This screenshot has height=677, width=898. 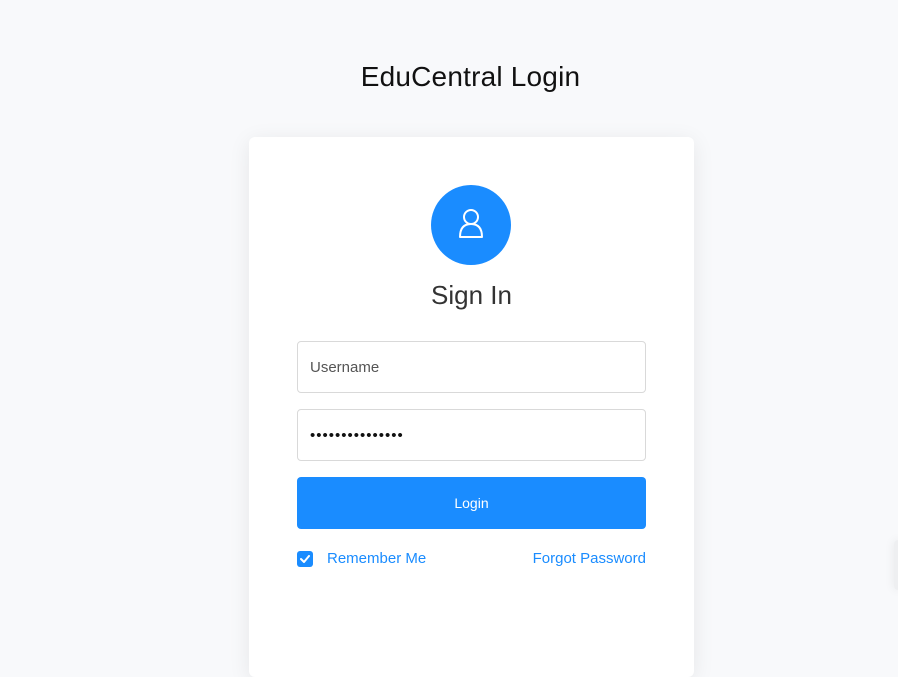 I want to click on remember-me-checkbox: Remember Me, so click(x=361, y=558).